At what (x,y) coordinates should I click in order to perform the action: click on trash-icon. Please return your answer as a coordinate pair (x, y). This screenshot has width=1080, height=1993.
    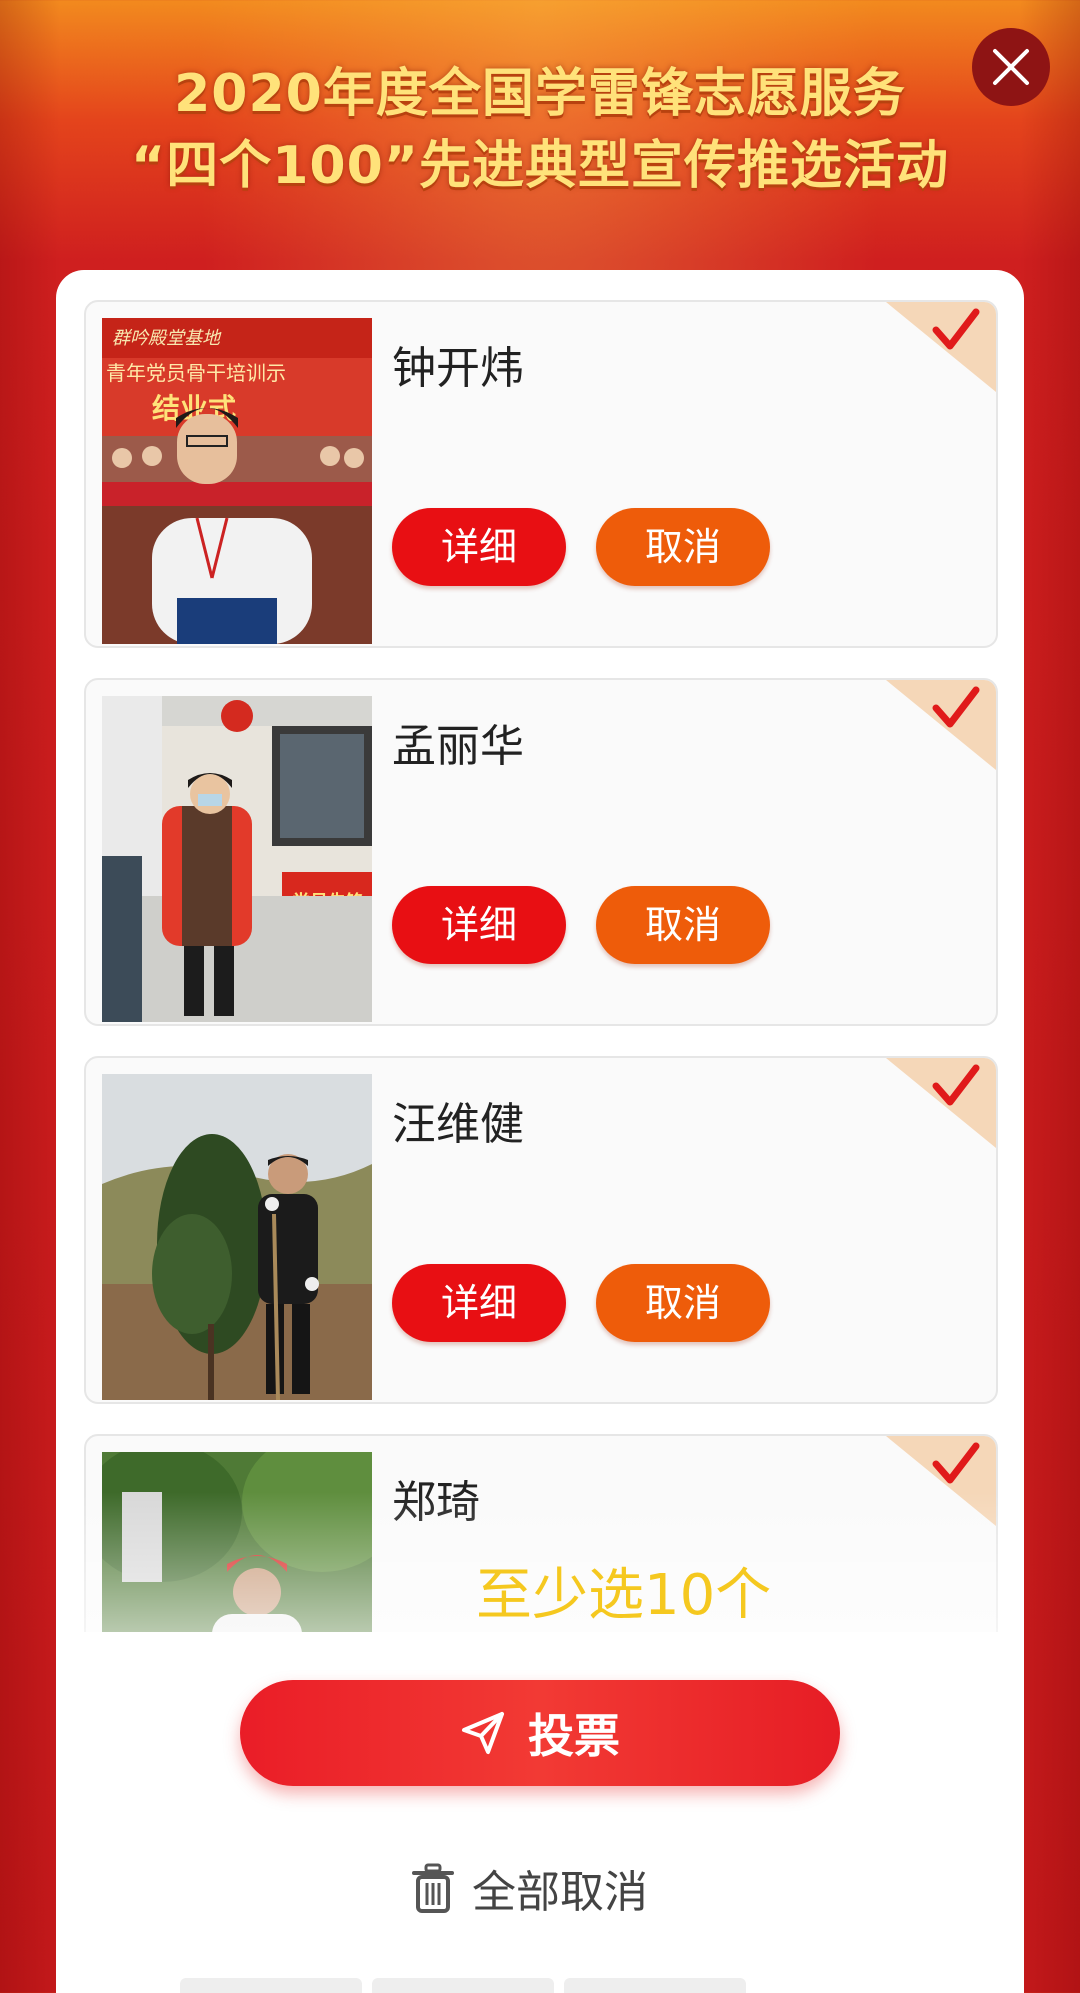
    Looking at the image, I should click on (433, 1888).